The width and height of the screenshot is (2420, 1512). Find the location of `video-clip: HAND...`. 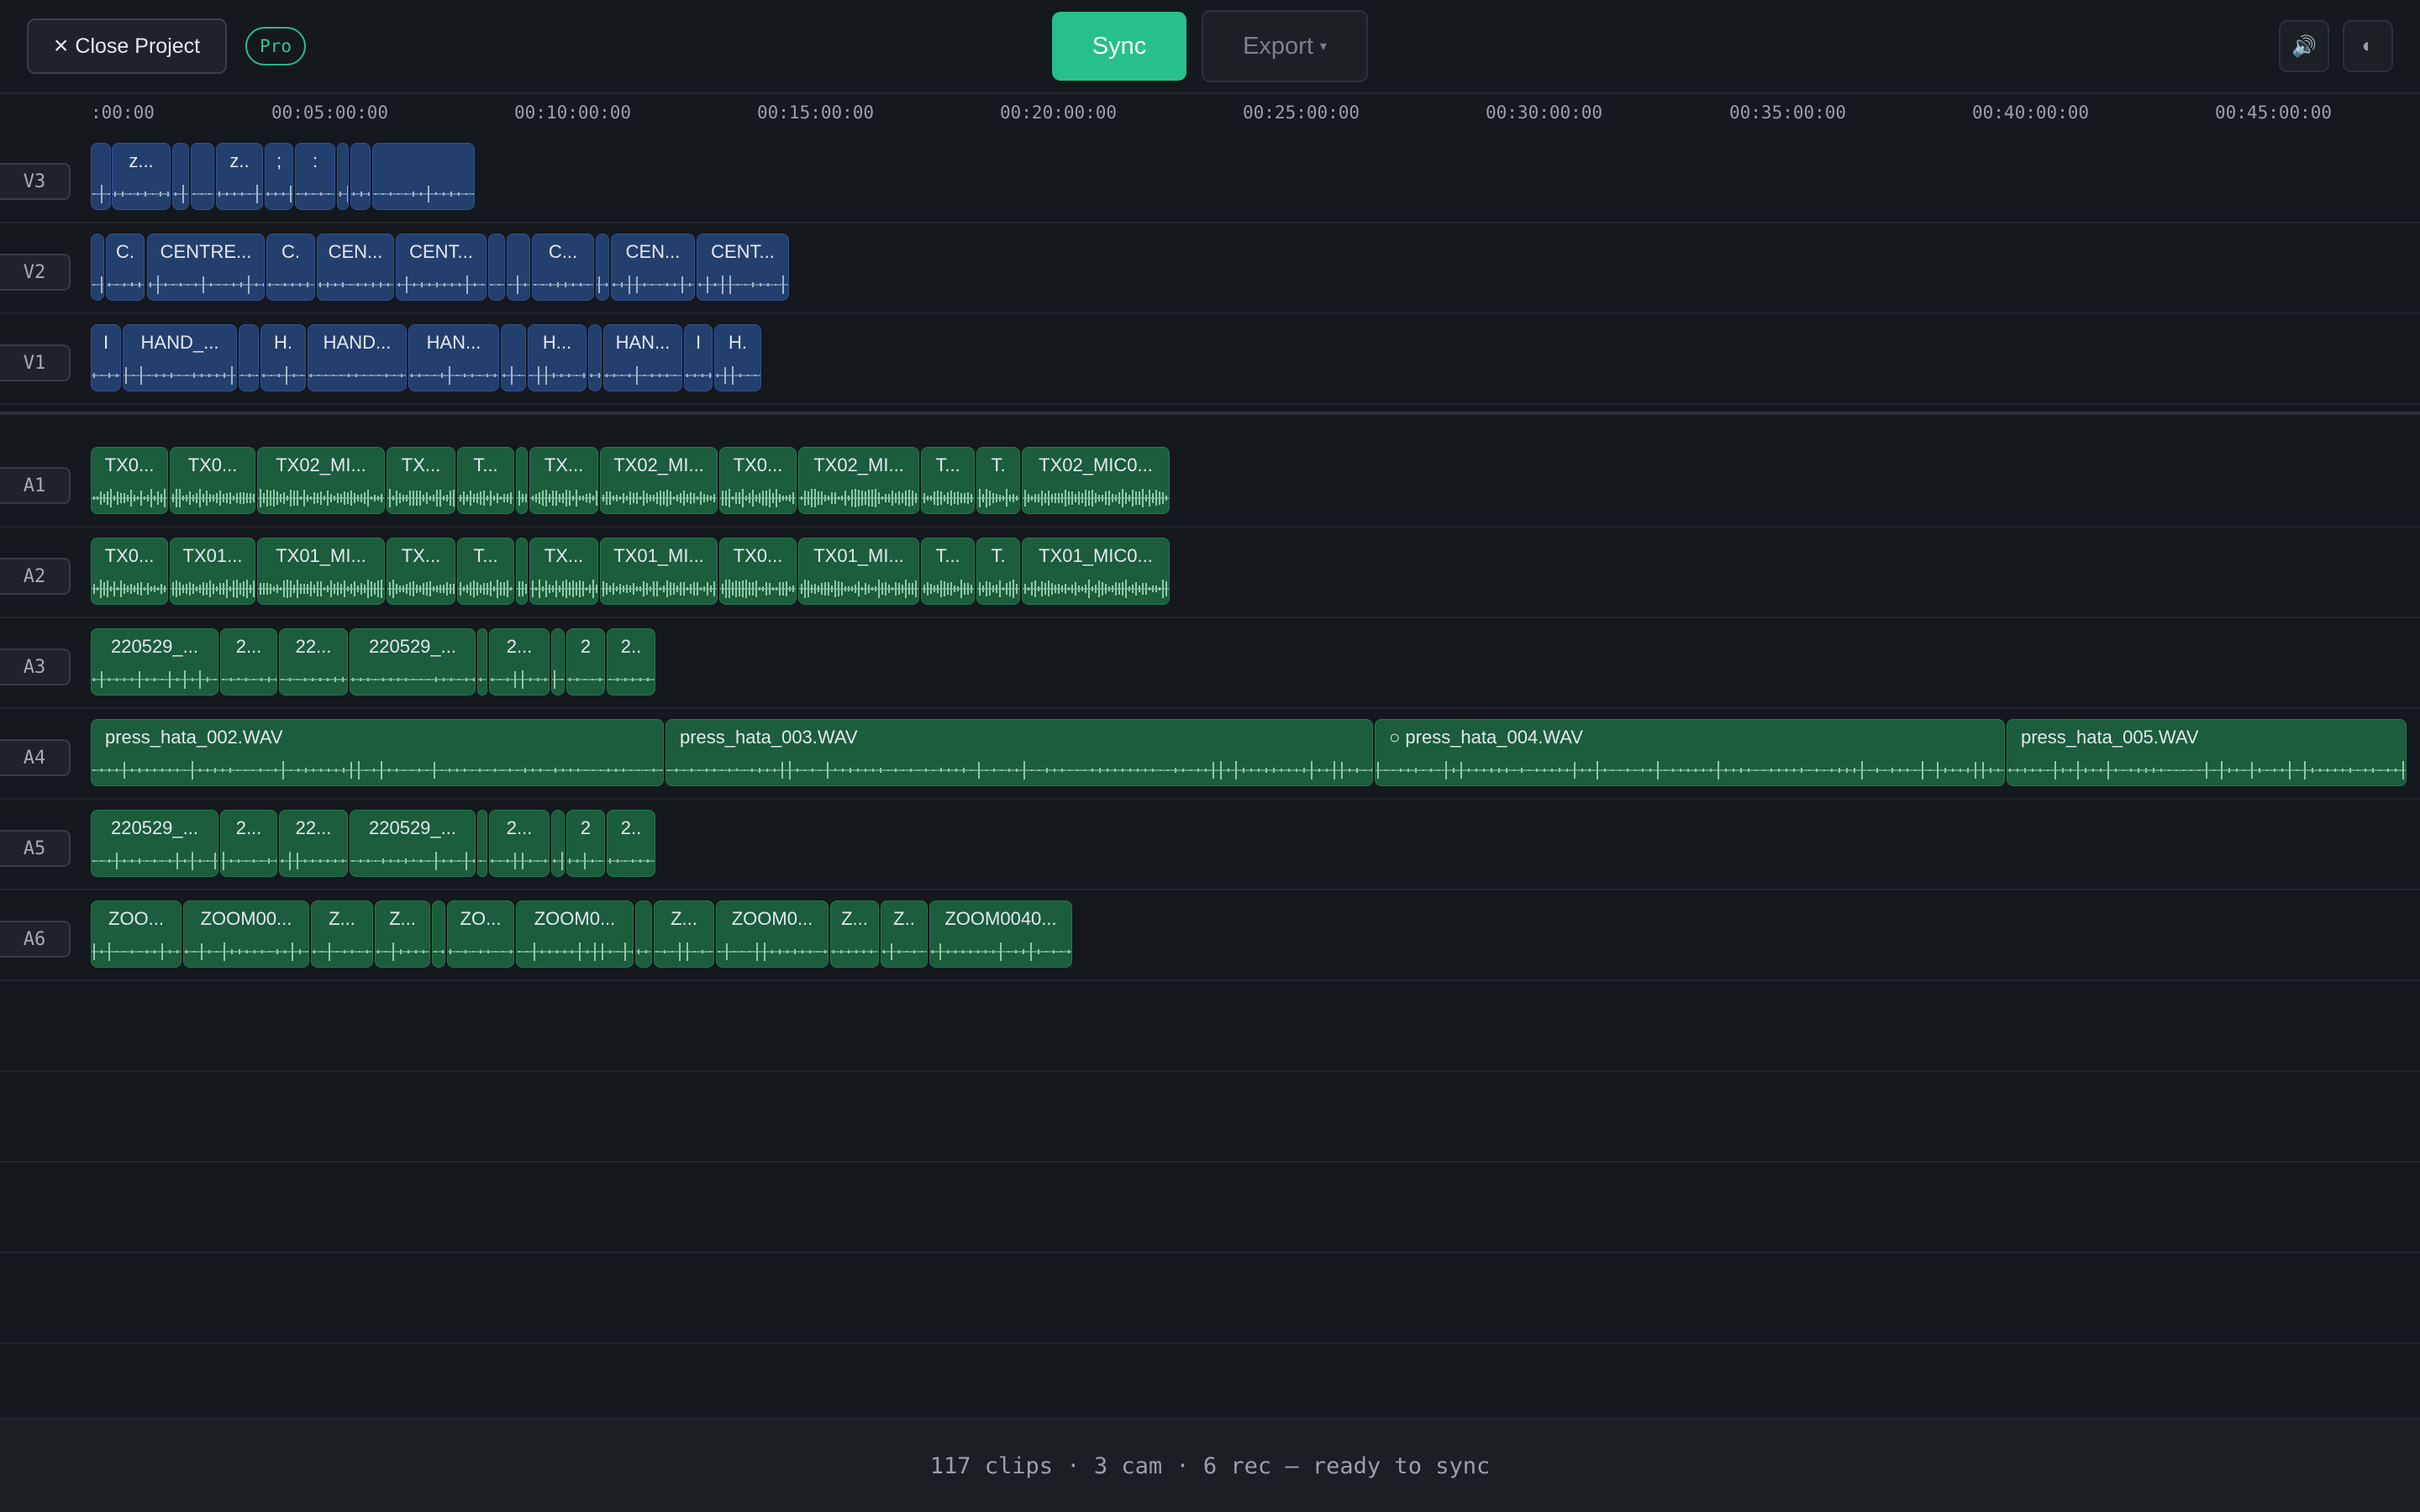

video-clip: HAND... is located at coordinates (357, 357).